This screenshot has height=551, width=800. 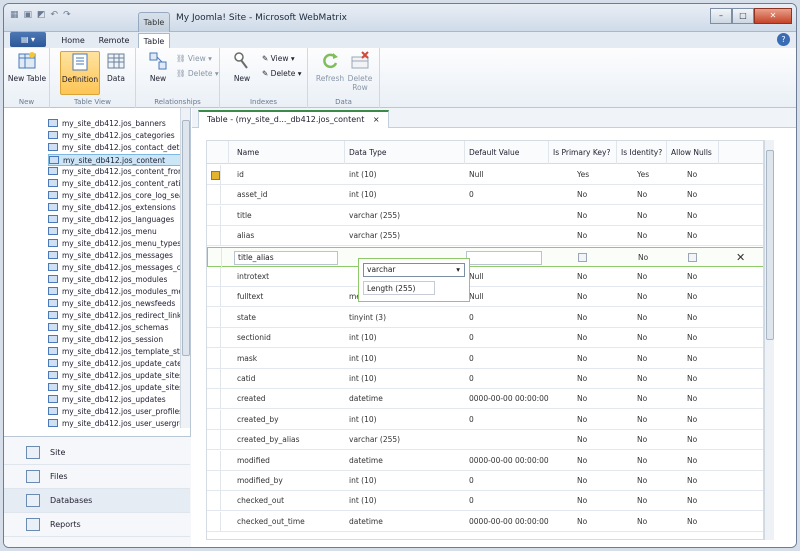 What do you see at coordinates (485, 277) in the screenshot?
I see `table-row: introtext Null No No No` at bounding box center [485, 277].